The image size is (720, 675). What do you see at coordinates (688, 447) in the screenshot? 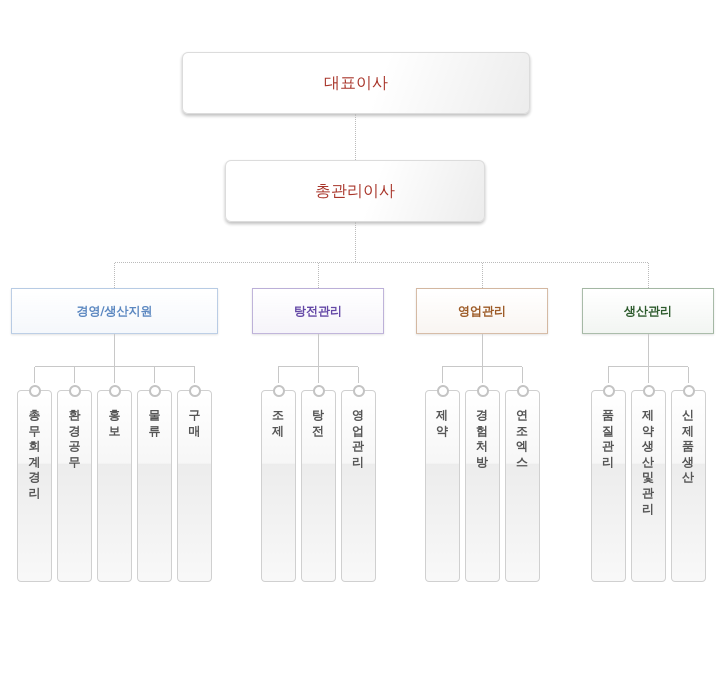
I see `team-label: 신제품생산` at bounding box center [688, 447].